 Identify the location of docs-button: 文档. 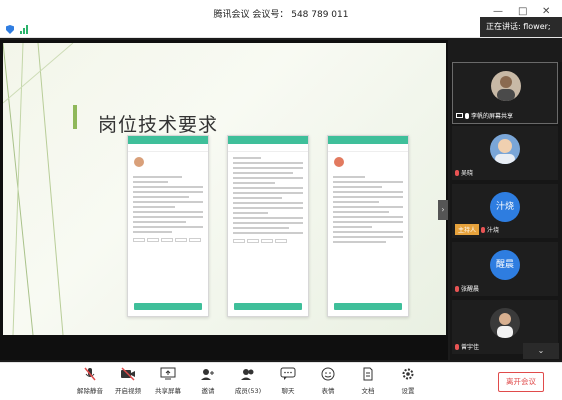
(368, 381).